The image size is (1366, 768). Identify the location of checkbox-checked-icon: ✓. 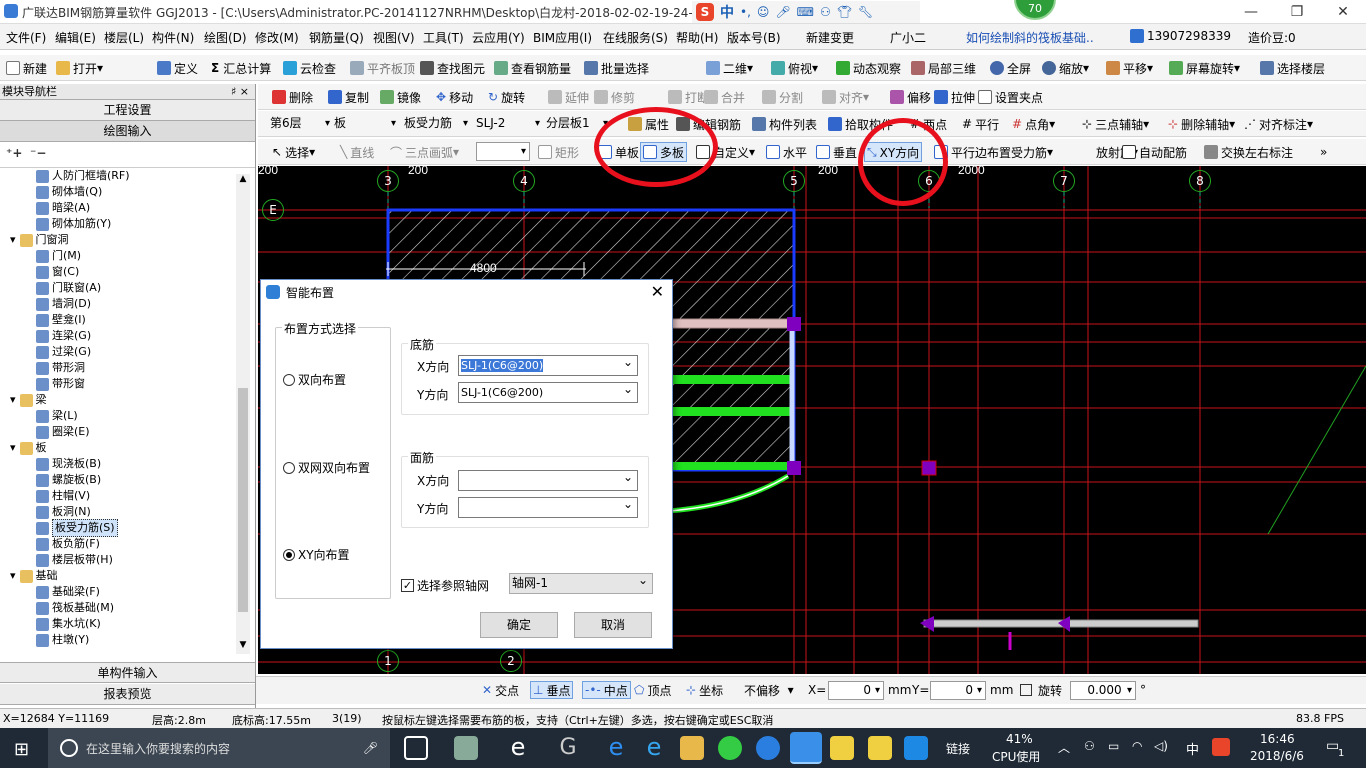
(407, 585).